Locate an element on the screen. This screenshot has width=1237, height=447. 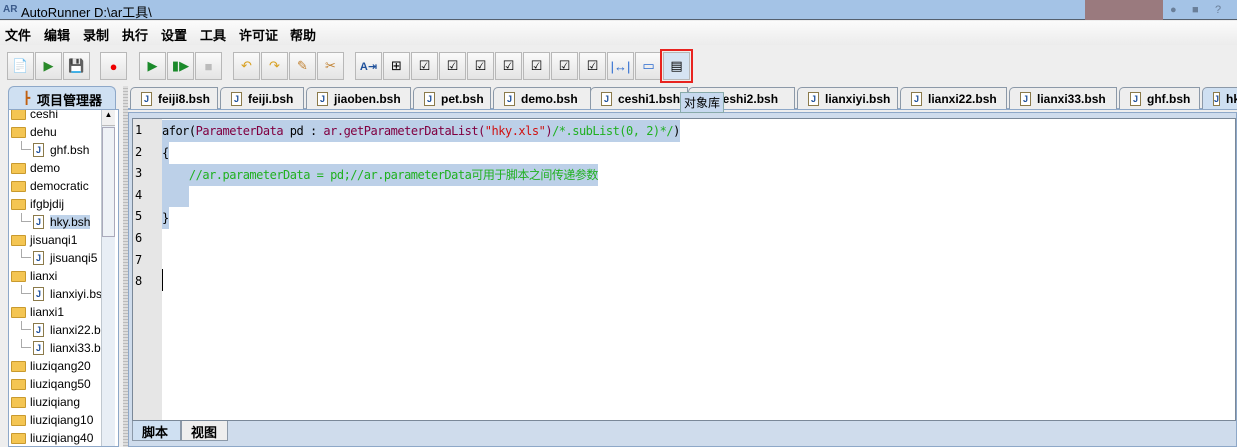
tree-item-label: liuziqiang is located at coordinates (55, 402).